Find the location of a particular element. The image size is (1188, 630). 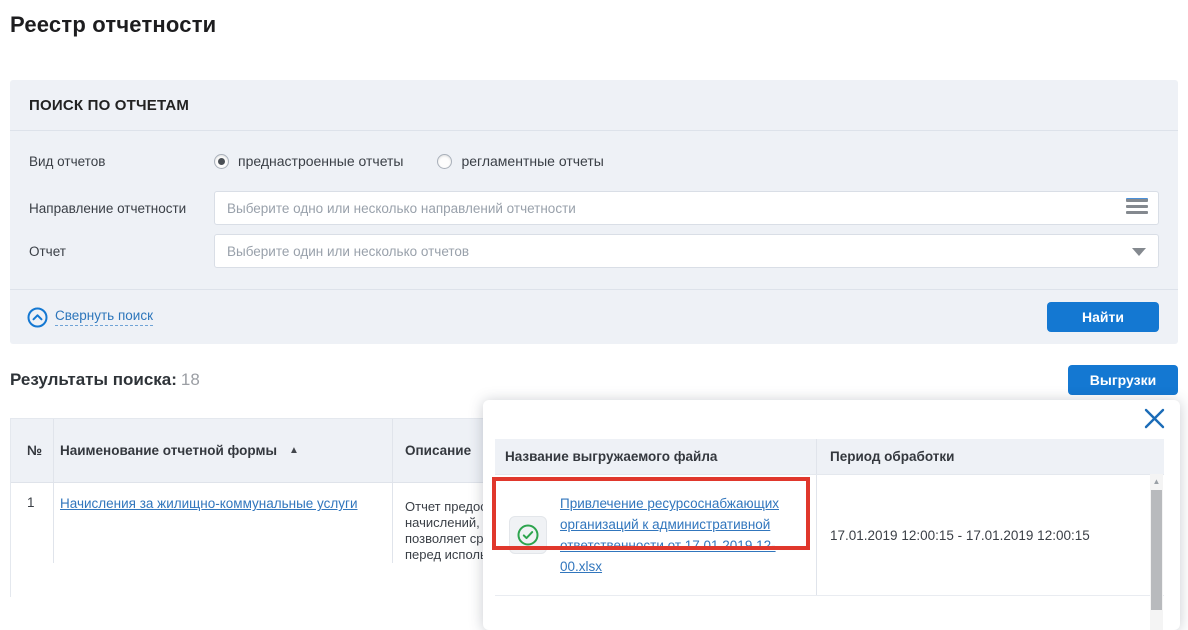

radio-preconfigured-label: преднастроенные отчеты is located at coordinates (321, 161).